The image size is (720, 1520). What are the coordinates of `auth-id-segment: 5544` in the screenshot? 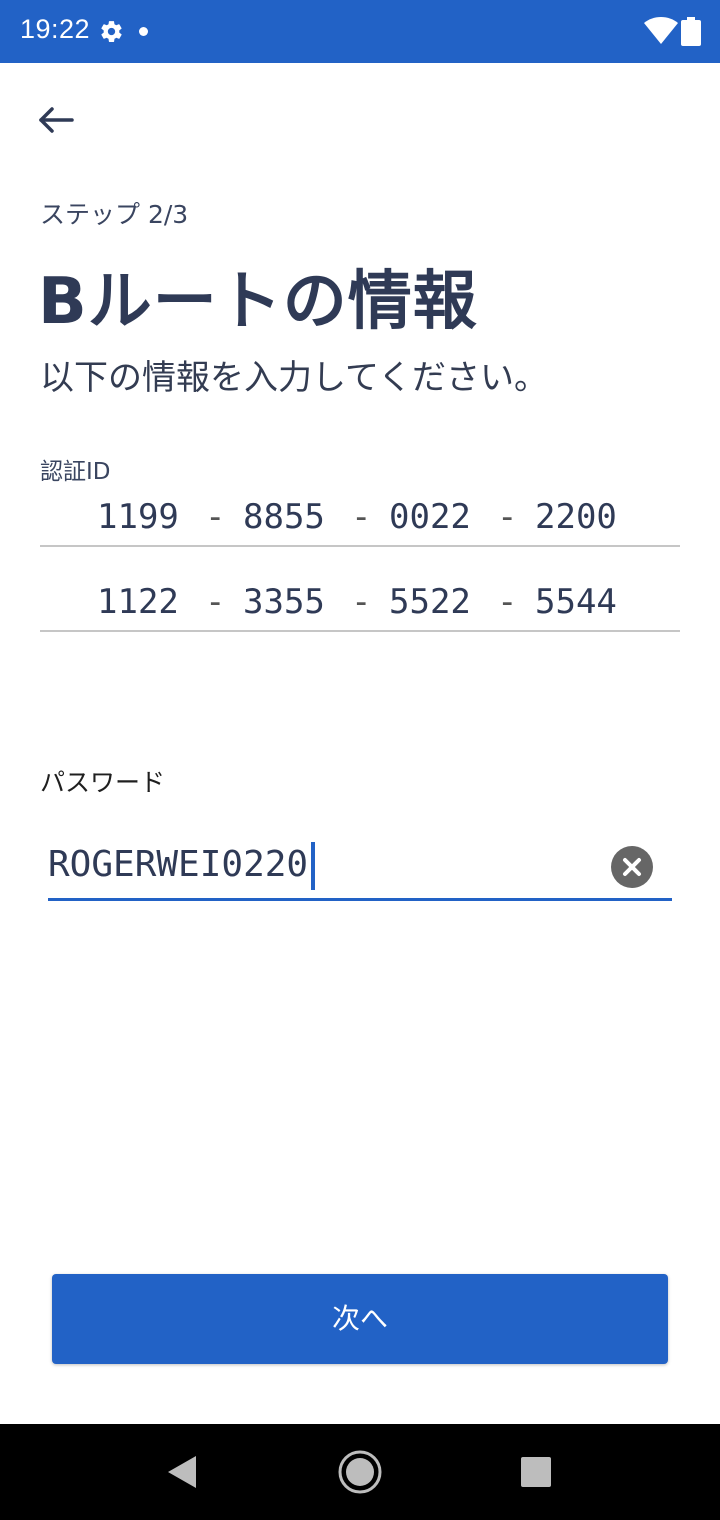 It's located at (576, 602).